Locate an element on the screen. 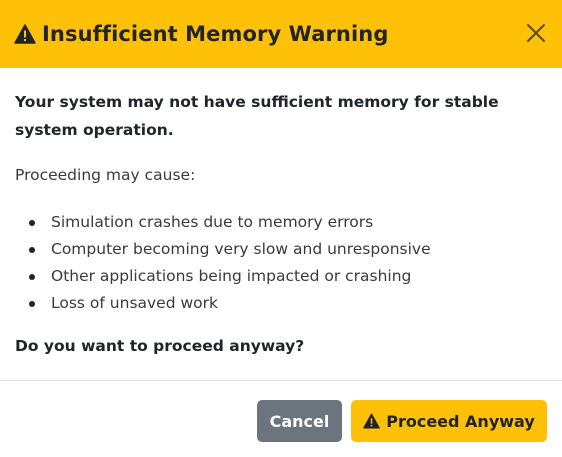  cancel-button-label: Cancel is located at coordinates (299, 421).